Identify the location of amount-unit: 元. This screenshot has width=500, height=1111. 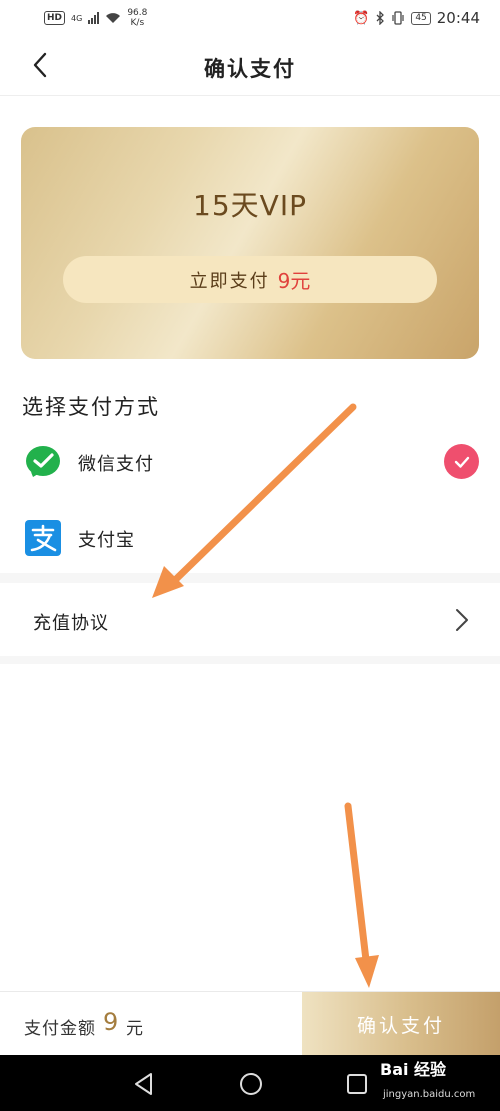
(134, 1029).